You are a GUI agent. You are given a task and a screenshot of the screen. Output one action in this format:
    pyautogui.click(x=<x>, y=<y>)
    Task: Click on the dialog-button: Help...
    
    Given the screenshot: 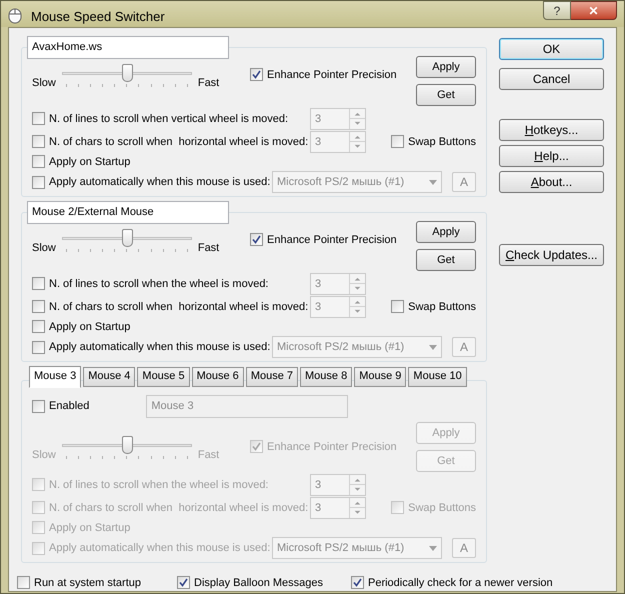 What is the action you would take?
    pyautogui.click(x=551, y=155)
    